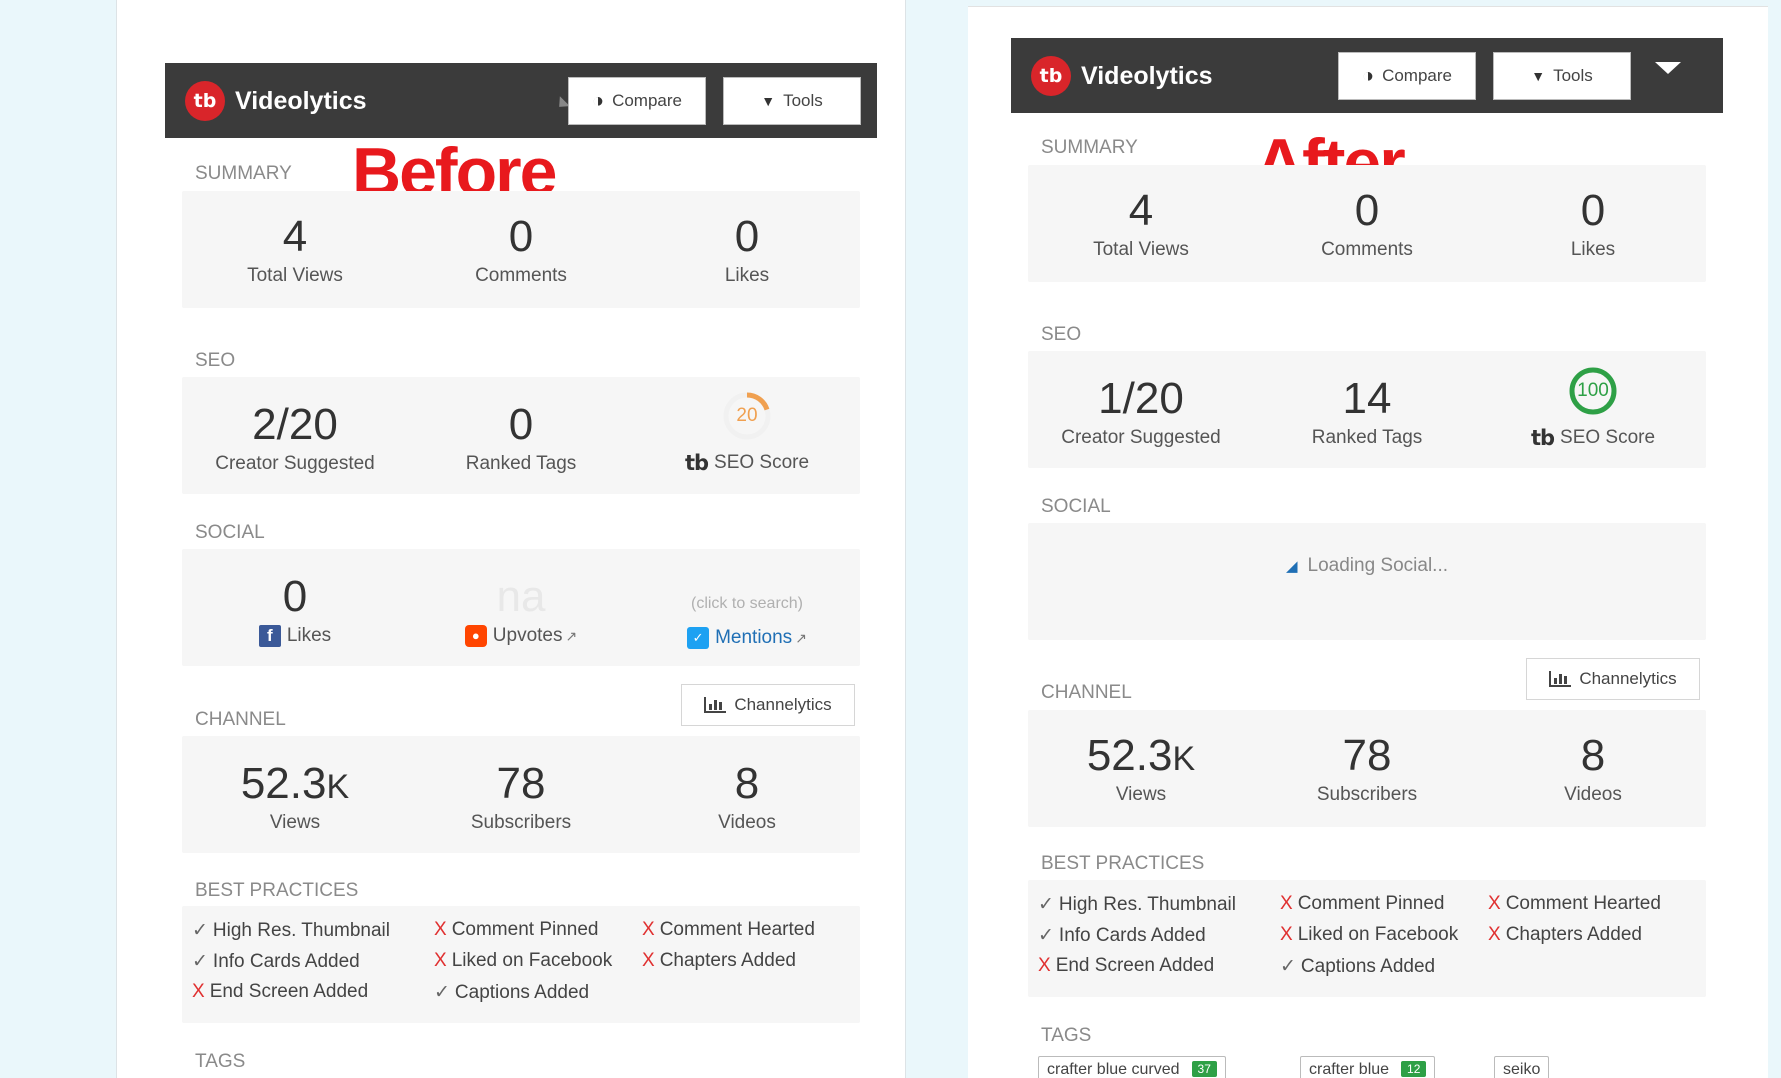  What do you see at coordinates (1129, 755) in the screenshot?
I see `views-number: 52.3` at bounding box center [1129, 755].